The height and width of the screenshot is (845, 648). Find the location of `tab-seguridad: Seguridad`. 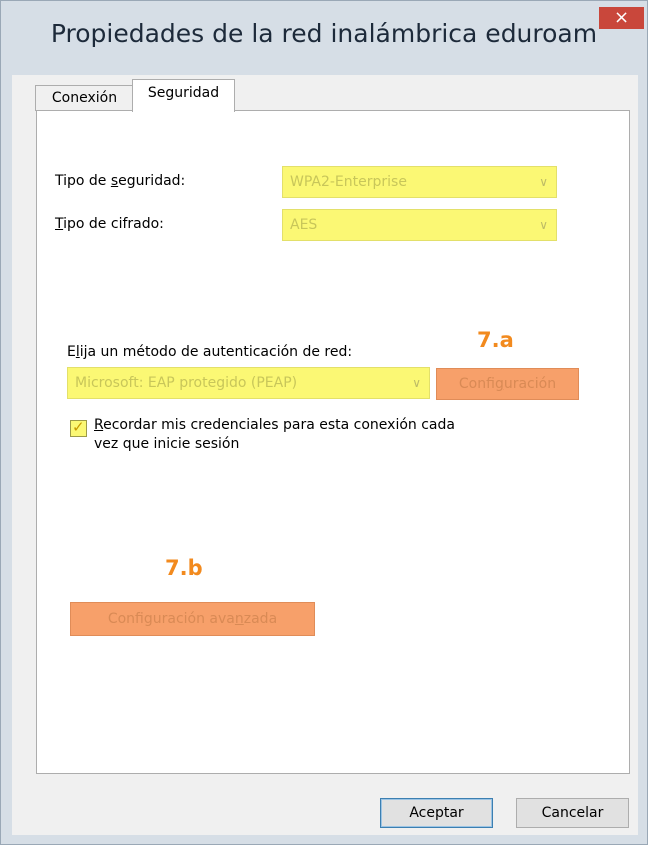

tab-seguridad: Seguridad is located at coordinates (183, 95).